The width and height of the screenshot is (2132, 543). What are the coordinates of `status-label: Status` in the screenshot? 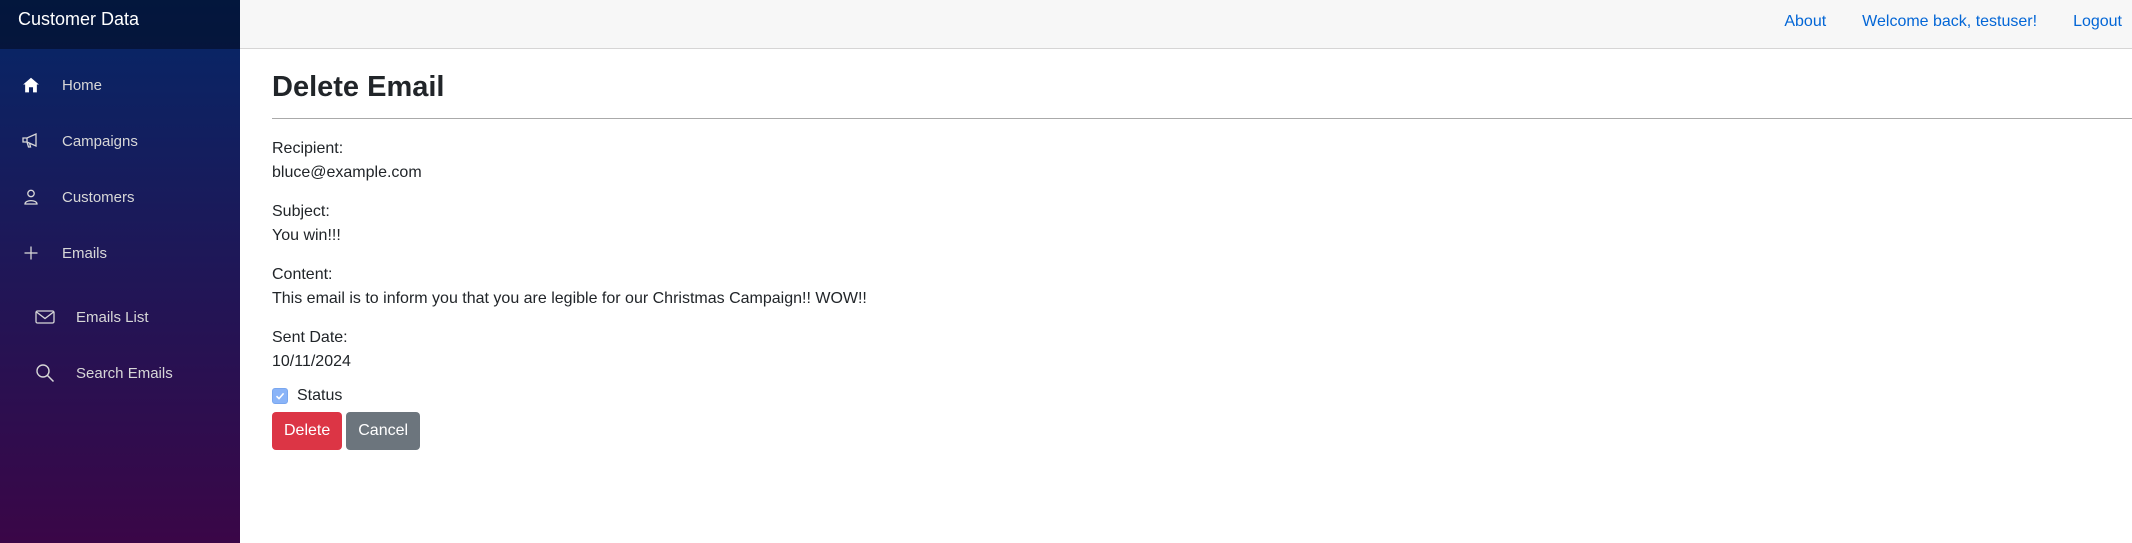 It's located at (320, 395).